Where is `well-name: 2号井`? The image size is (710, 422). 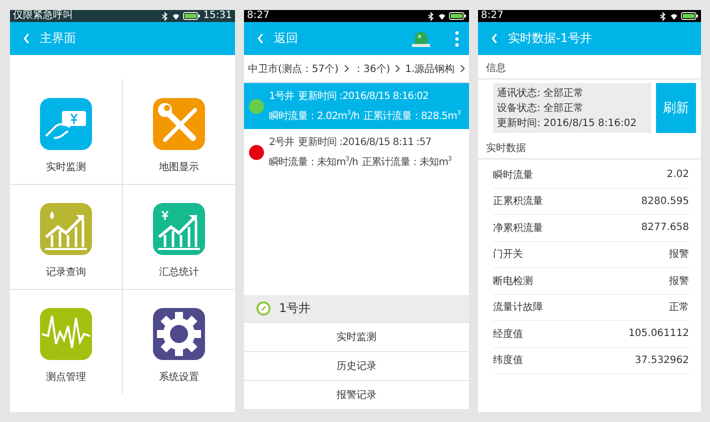 well-name: 2号井 is located at coordinates (281, 142).